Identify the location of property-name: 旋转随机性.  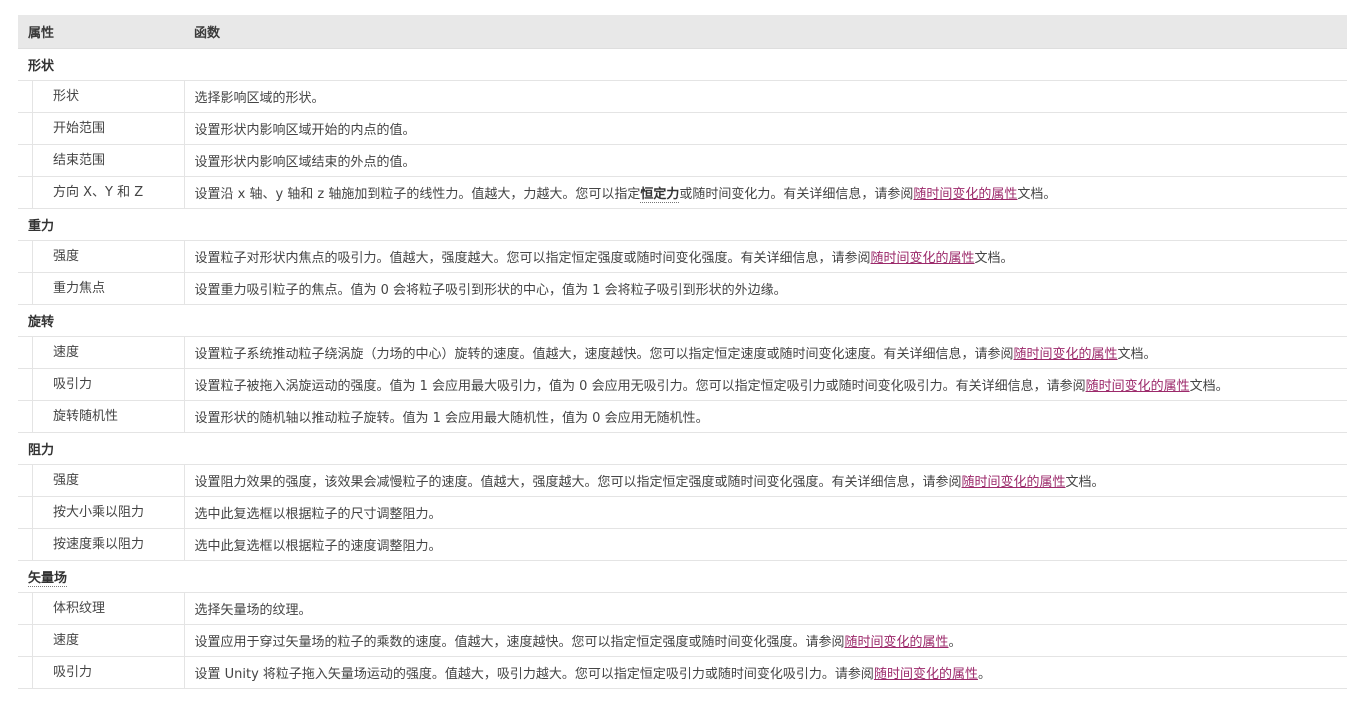
(108, 416).